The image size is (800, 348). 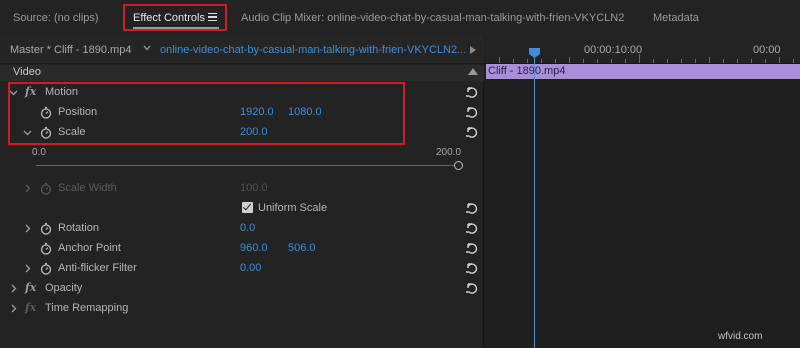 What do you see at coordinates (242, 93) in the screenshot?
I see `effect-row-motion: fx Motion` at bounding box center [242, 93].